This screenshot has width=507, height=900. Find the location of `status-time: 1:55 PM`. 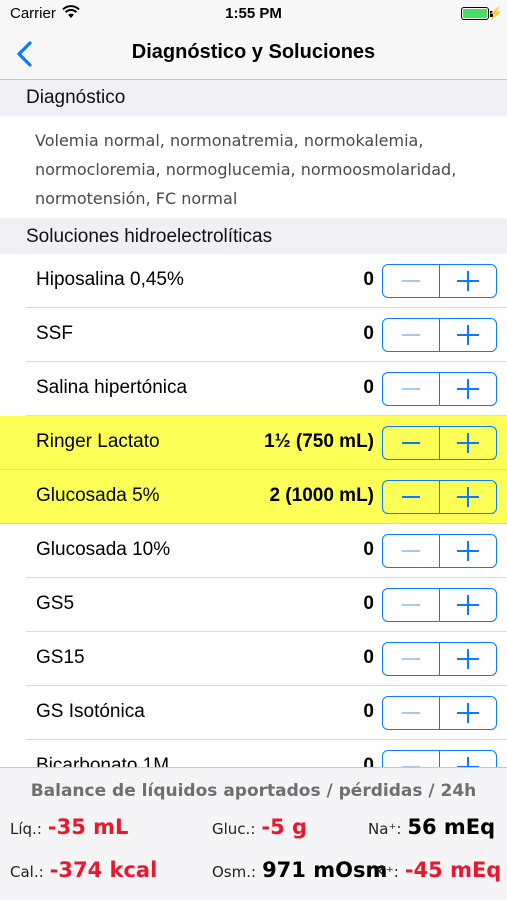

status-time: 1:55 PM is located at coordinates (253, 13).